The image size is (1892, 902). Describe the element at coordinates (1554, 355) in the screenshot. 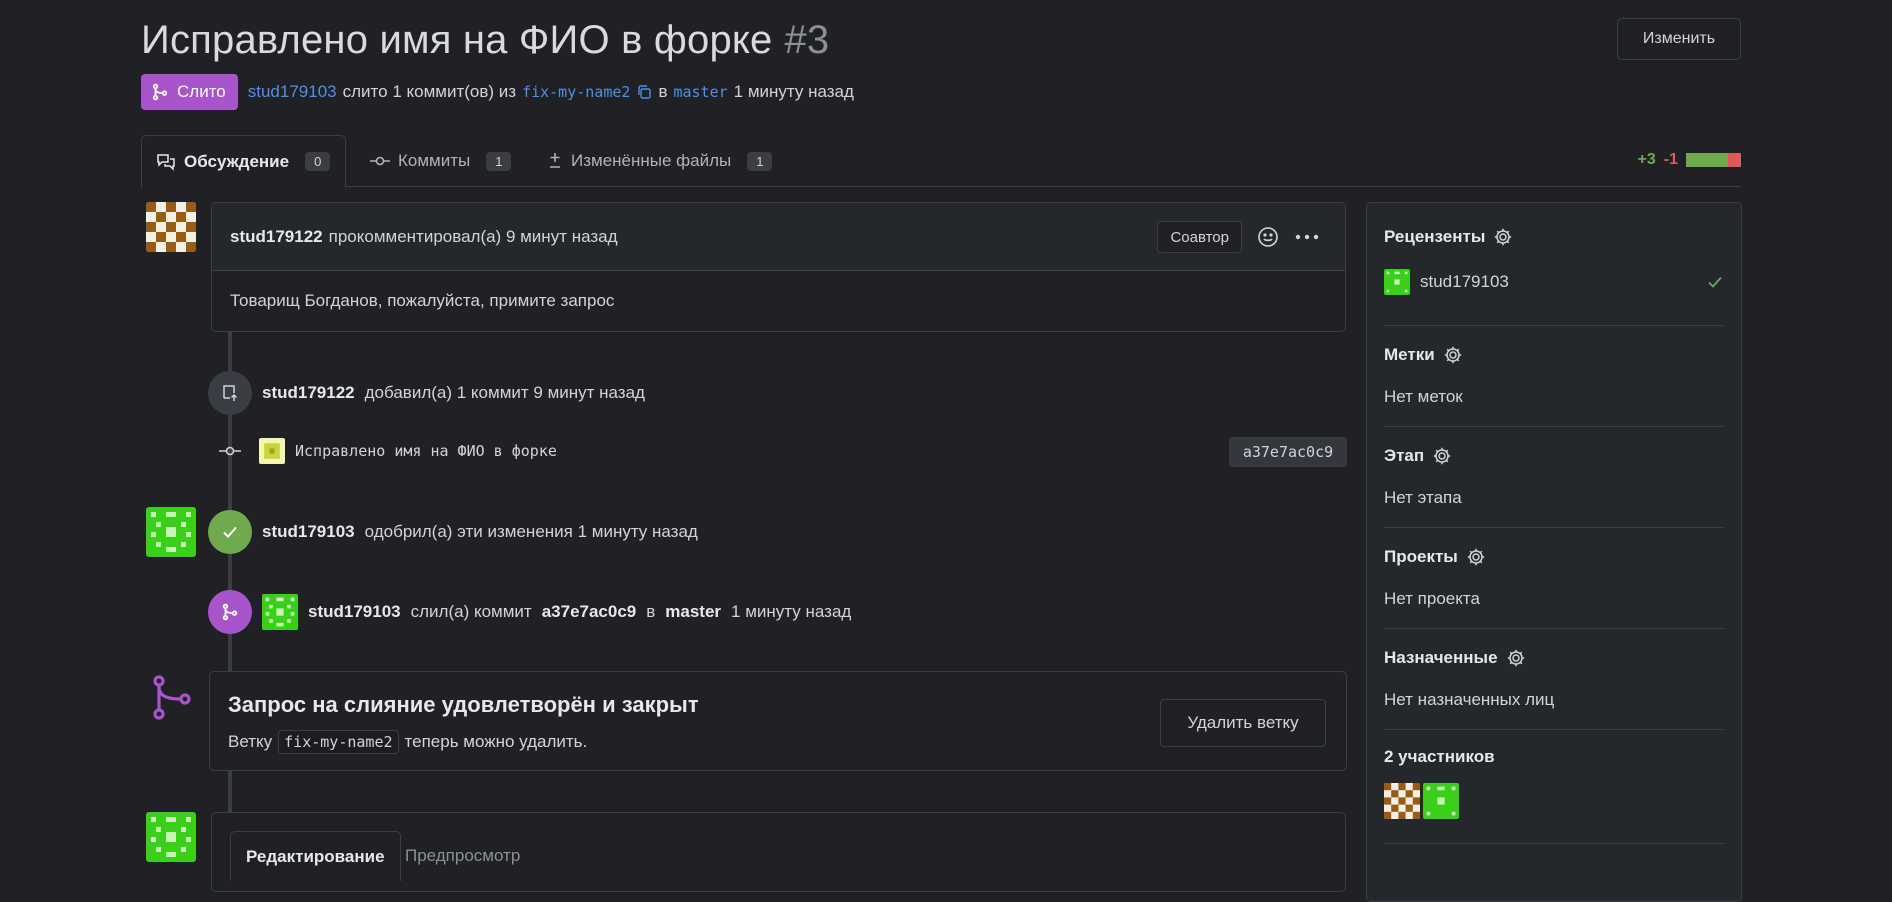

I see `labels-header: Метки` at that location.